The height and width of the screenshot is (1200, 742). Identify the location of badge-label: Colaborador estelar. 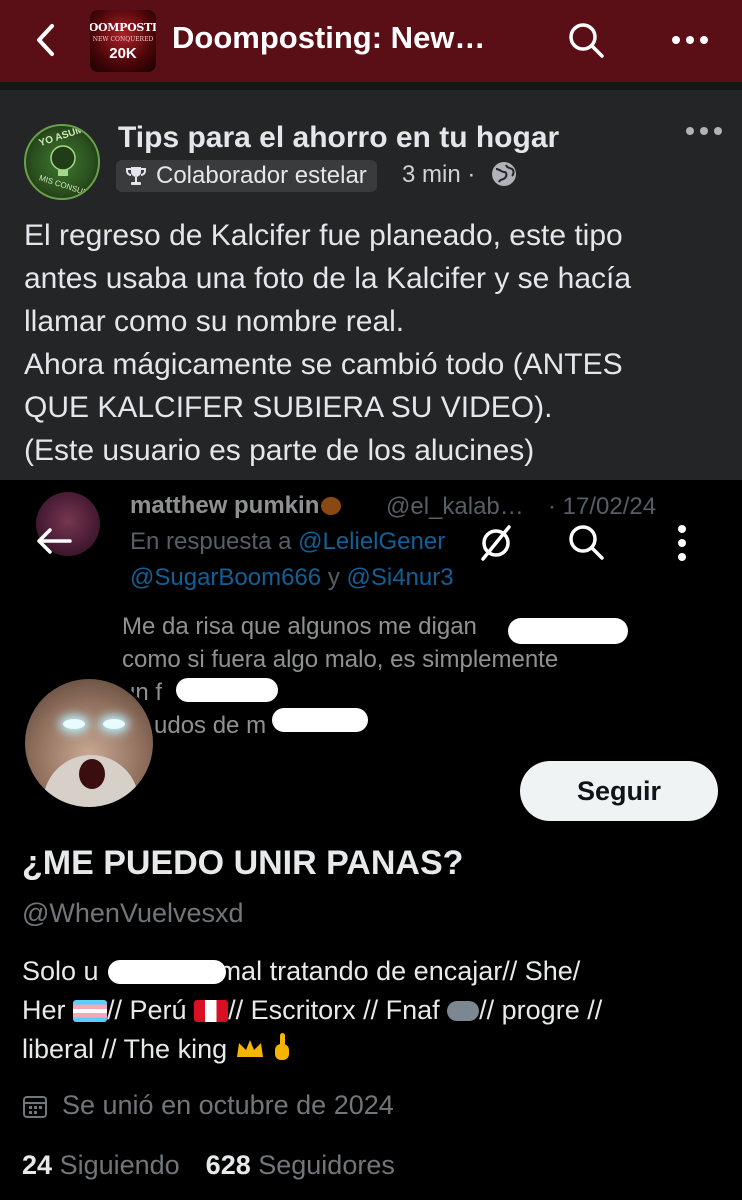
(261, 175).